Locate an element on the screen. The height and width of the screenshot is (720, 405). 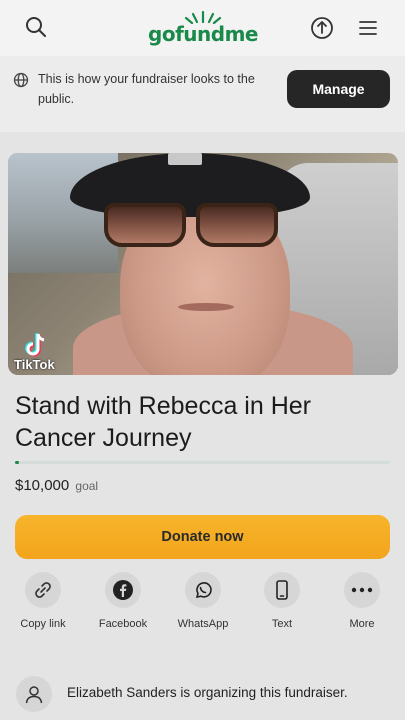
share-label: WhatsApp is located at coordinates (203, 624).